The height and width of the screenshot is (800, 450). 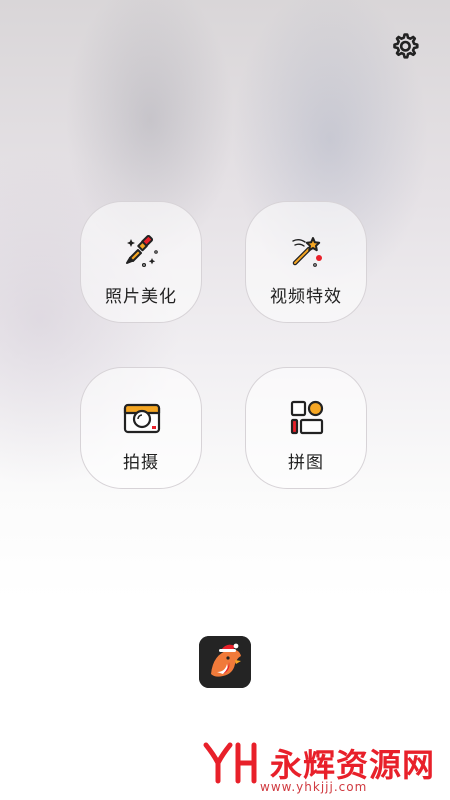 I want to click on tile-photo-beautify: 照片美化, so click(x=141, y=262).